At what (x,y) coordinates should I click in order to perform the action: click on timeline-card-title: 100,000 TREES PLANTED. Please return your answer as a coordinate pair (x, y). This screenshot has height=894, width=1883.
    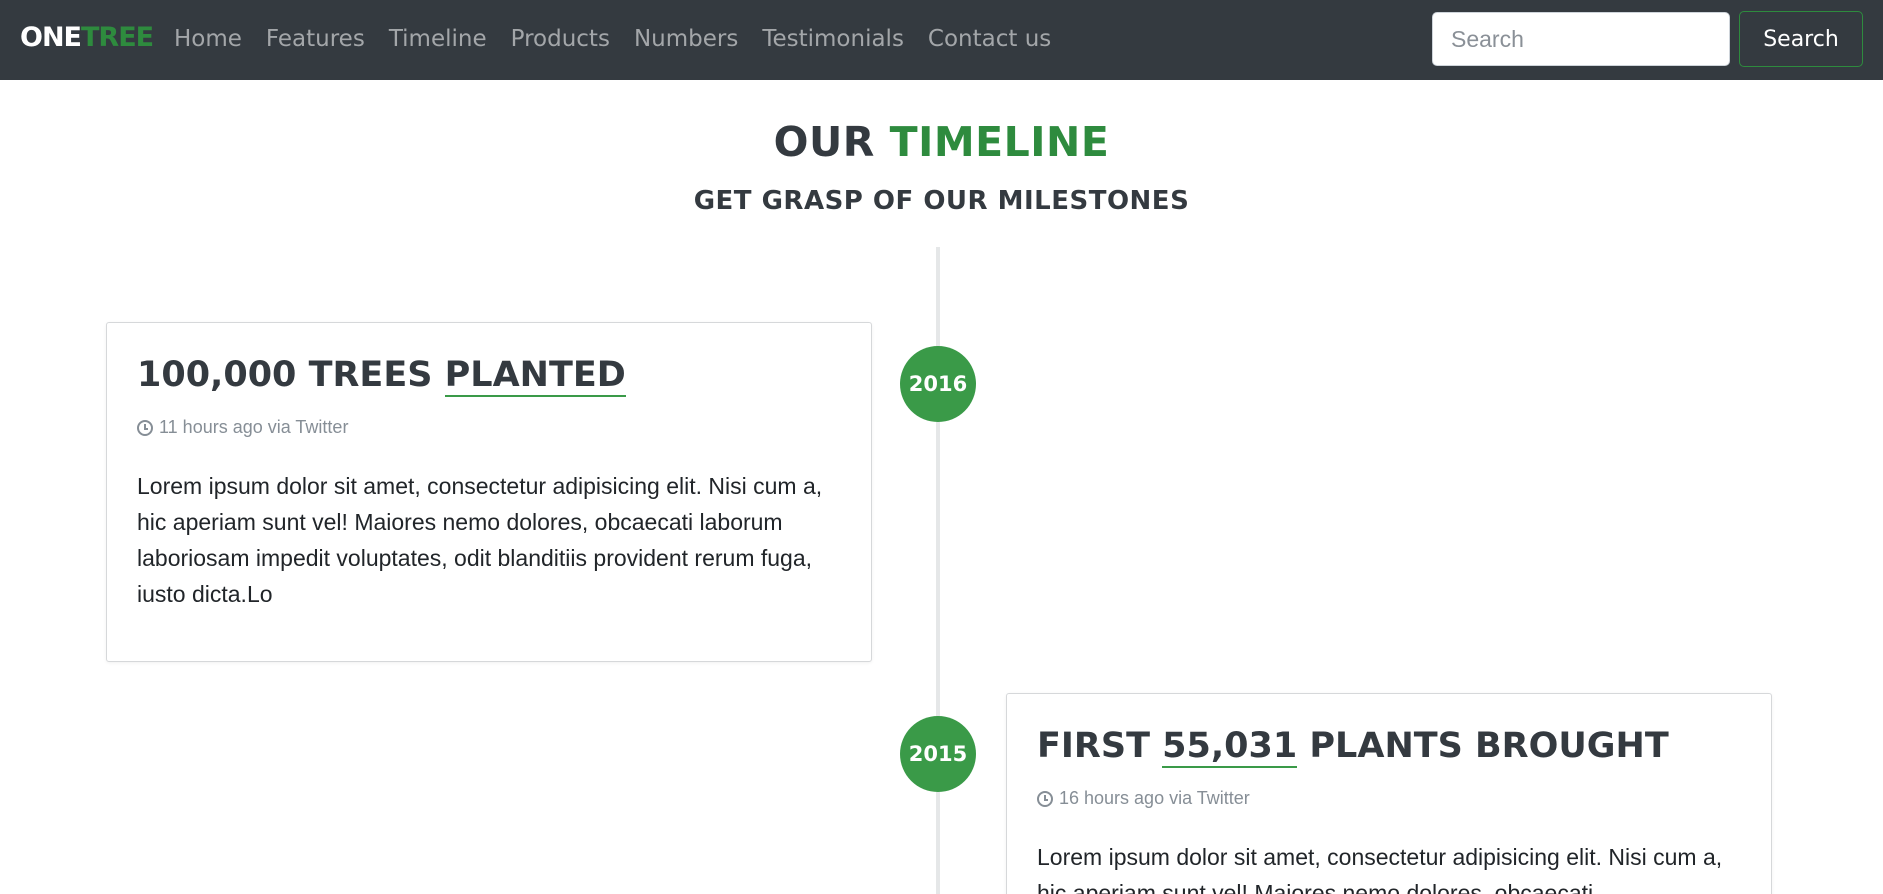
    Looking at the image, I should click on (489, 375).